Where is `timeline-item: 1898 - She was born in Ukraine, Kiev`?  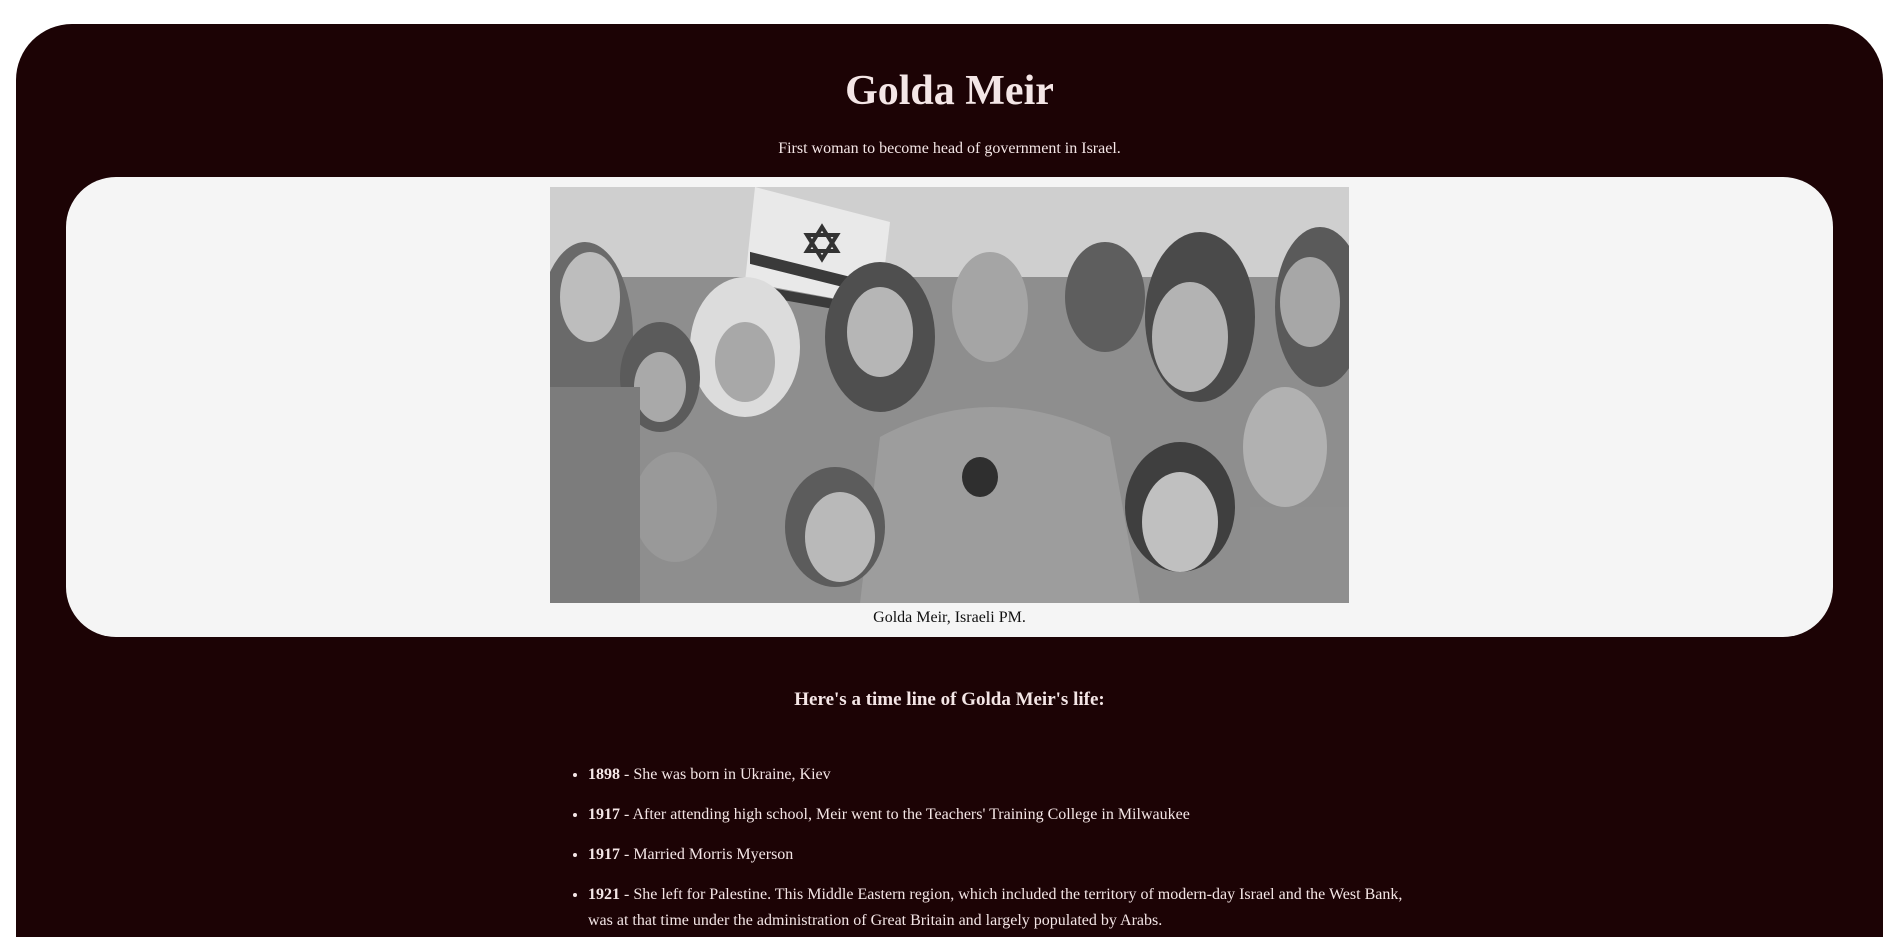
timeline-item: 1898 - She was born in Ukraine, Kiev is located at coordinates (998, 775).